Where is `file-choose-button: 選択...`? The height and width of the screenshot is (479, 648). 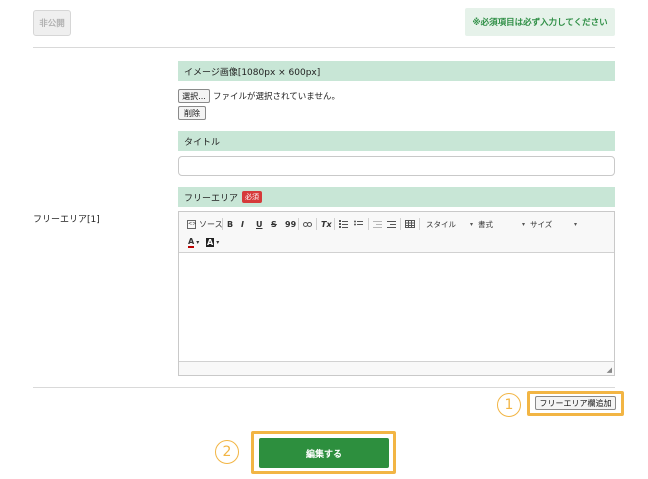
file-choose-button: 選択... is located at coordinates (194, 96).